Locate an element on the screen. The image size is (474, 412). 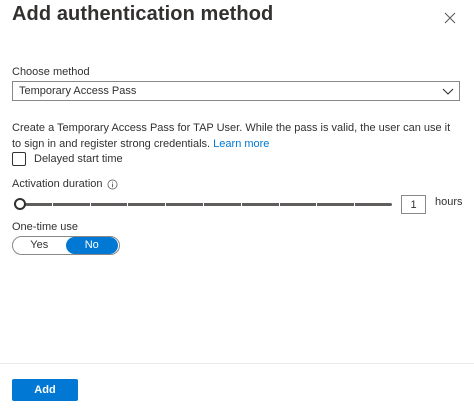
delayed-start-label: Delayed start time is located at coordinates (78, 159).